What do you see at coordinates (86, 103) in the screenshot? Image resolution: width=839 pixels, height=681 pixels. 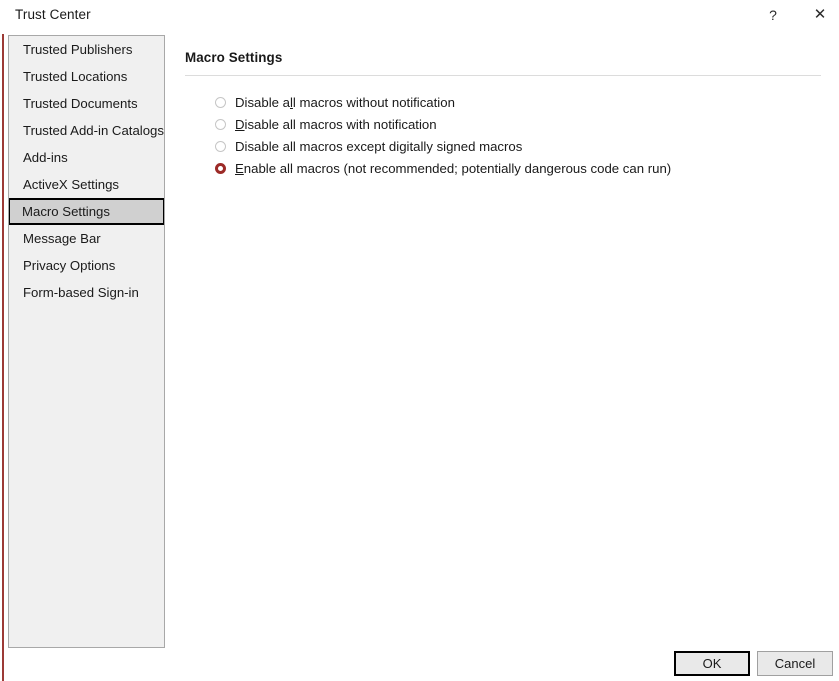 I see `sidebar-item-trusted-documents: Trusted Documents` at bounding box center [86, 103].